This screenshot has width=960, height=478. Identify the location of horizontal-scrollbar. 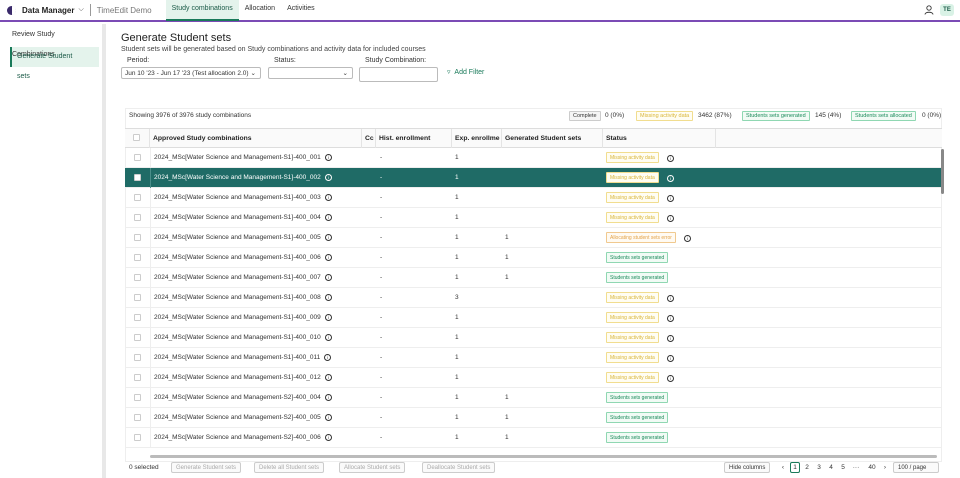
(543, 456).